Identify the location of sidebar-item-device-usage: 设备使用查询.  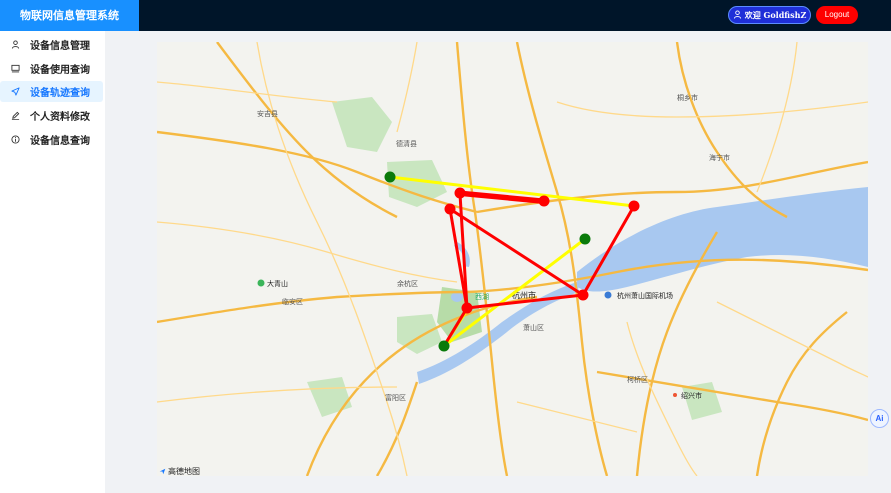
(51, 68).